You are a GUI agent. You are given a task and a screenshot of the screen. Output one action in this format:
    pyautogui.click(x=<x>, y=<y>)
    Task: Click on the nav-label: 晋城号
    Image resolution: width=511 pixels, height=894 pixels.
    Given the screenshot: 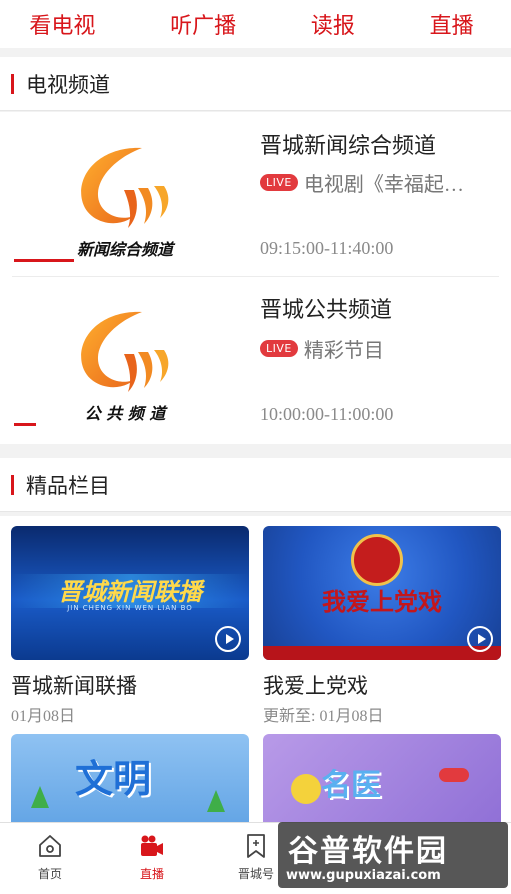 What is the action you would take?
    pyautogui.click(x=255, y=874)
    